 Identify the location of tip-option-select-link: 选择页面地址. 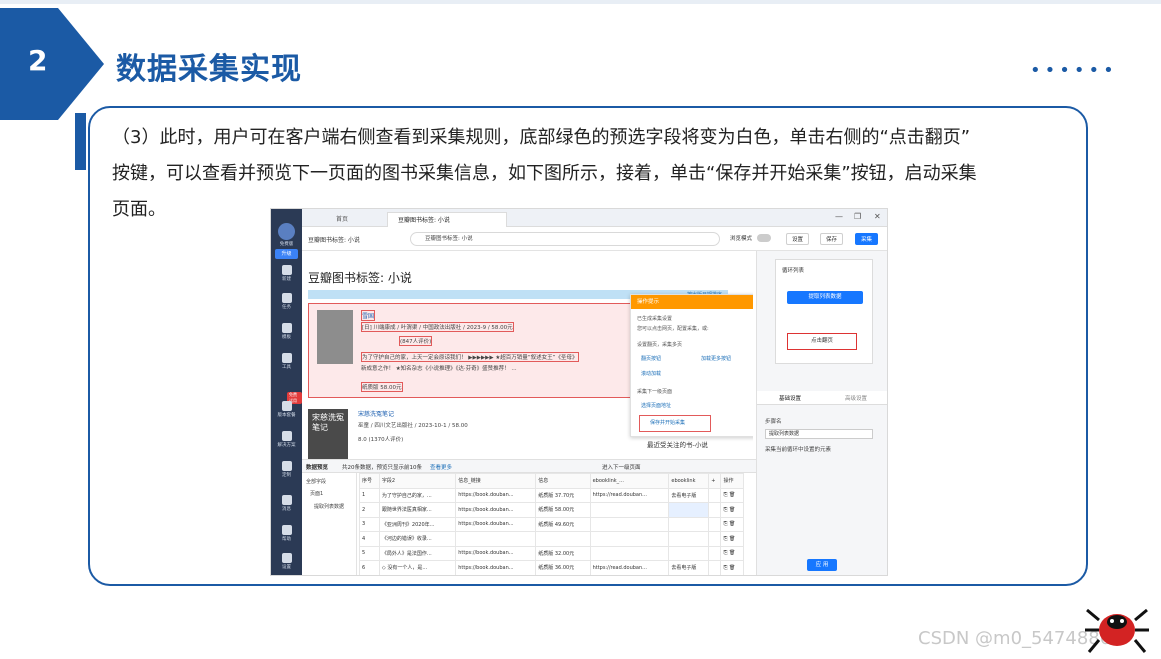
(656, 405).